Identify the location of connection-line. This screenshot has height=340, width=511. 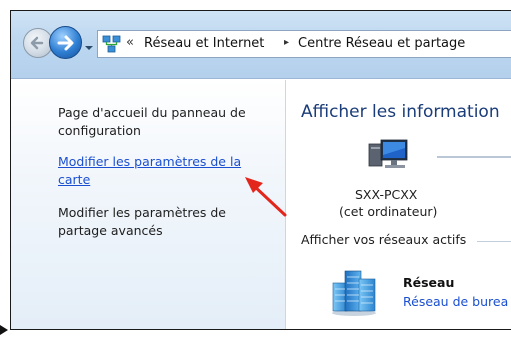
(474, 157).